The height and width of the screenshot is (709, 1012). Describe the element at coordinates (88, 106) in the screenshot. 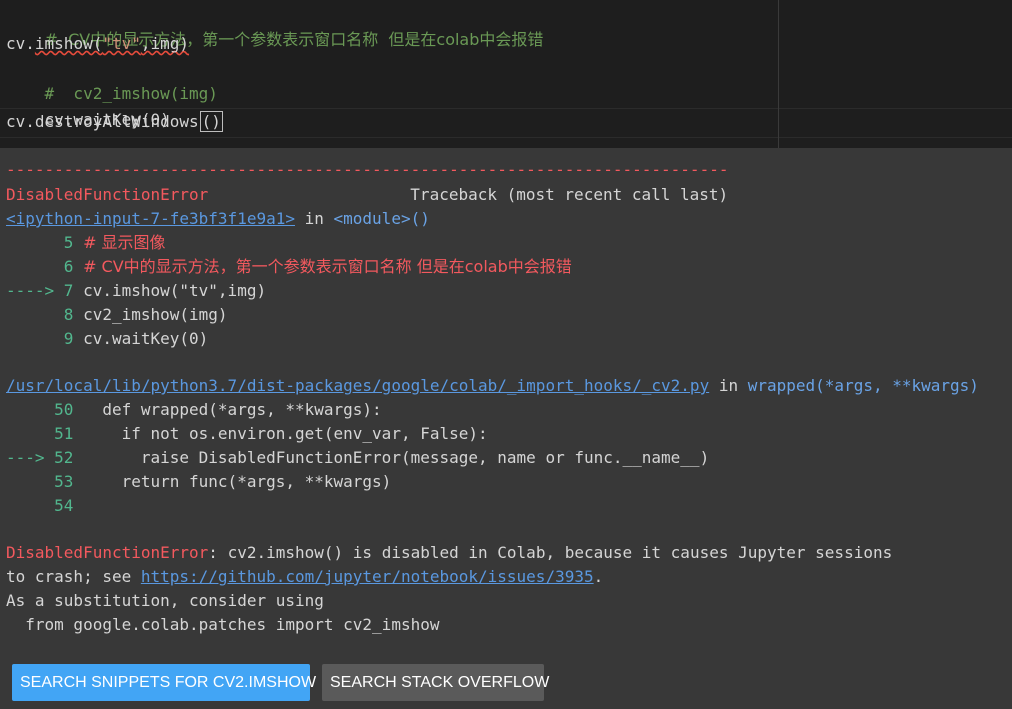

I see `code-line-4: cv.waitKey(0)` at that location.